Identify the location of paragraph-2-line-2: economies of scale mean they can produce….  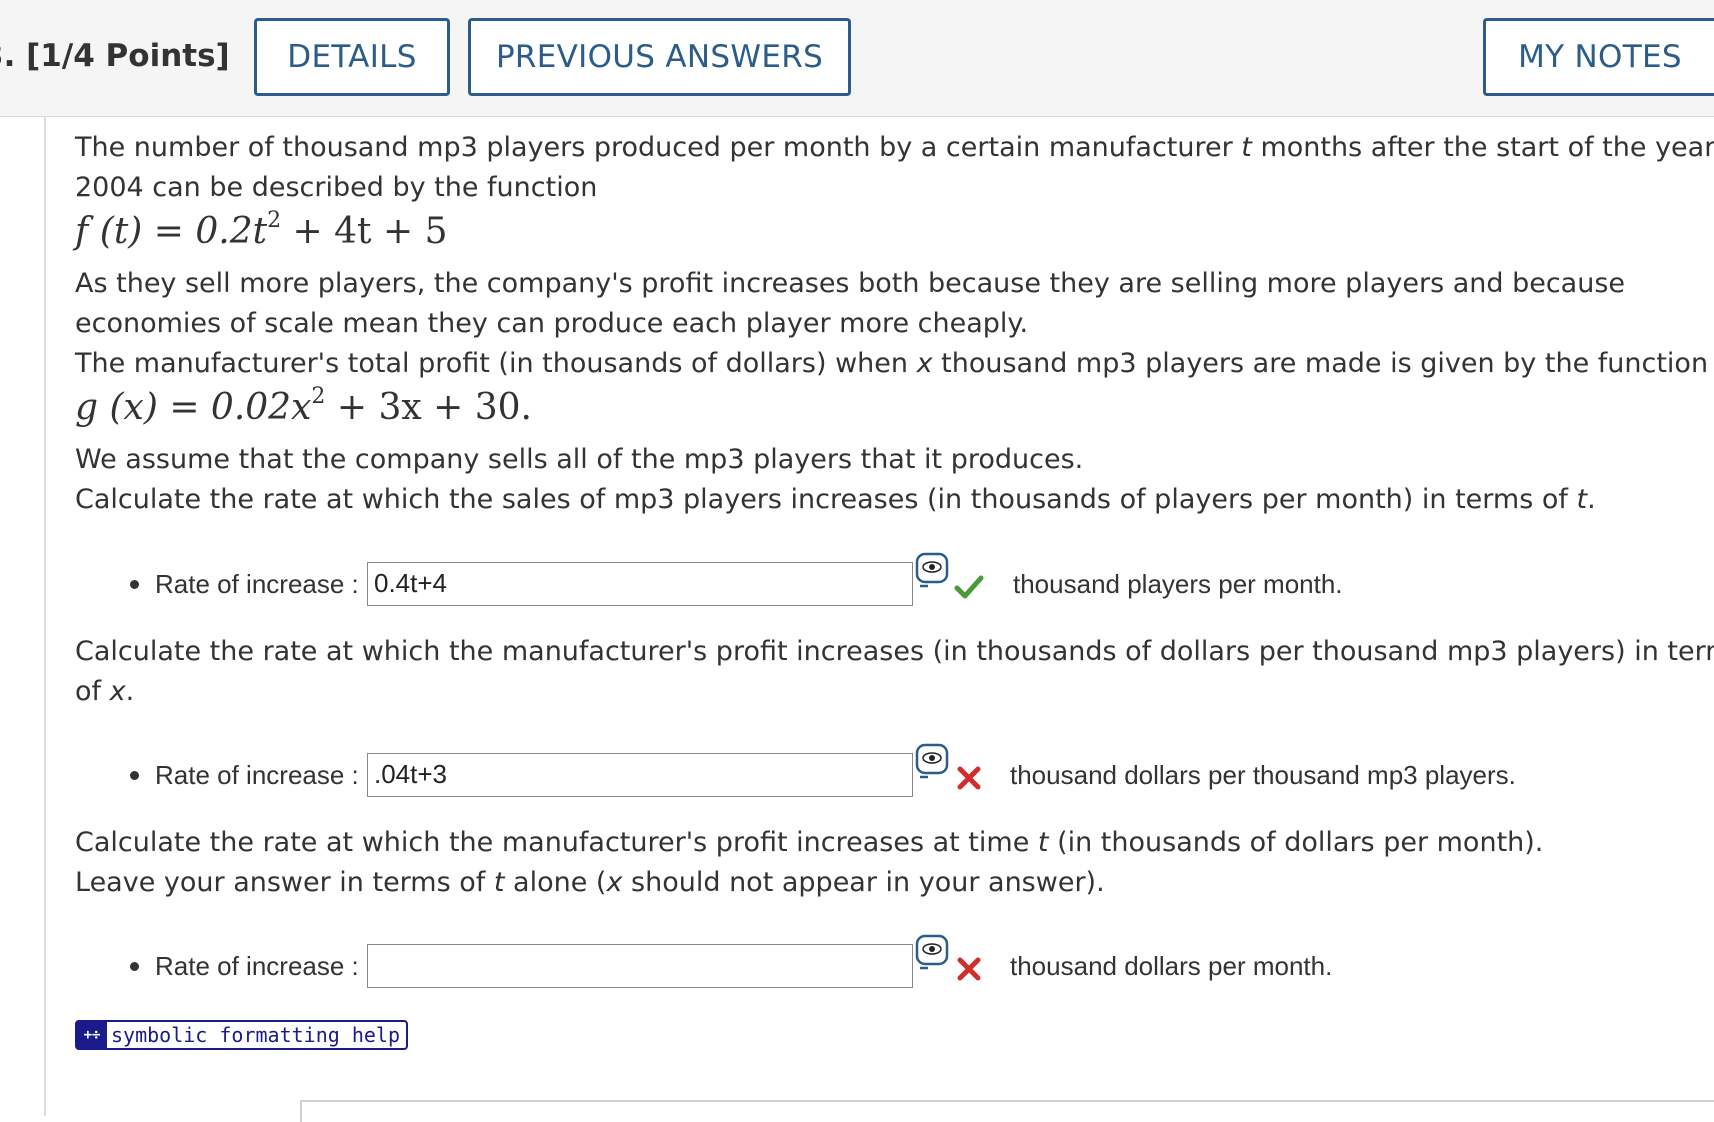
(552, 323).